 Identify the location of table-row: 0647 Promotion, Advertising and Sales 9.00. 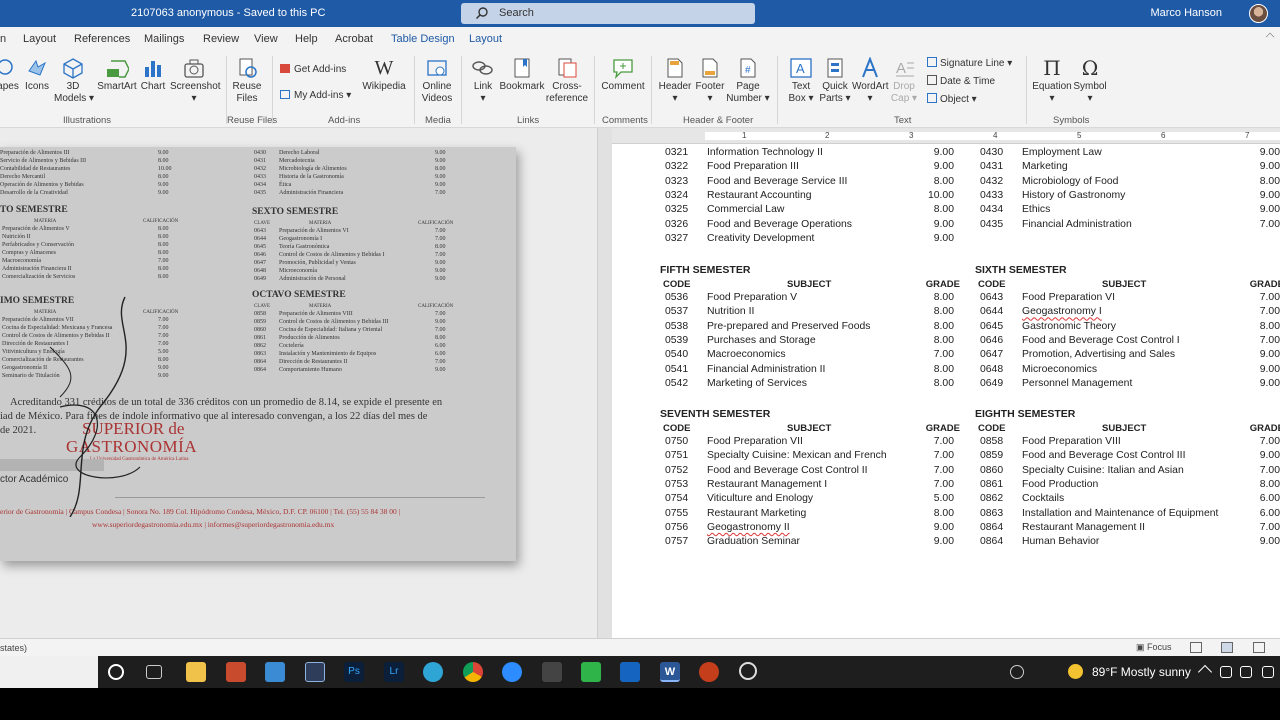
(1127, 356).